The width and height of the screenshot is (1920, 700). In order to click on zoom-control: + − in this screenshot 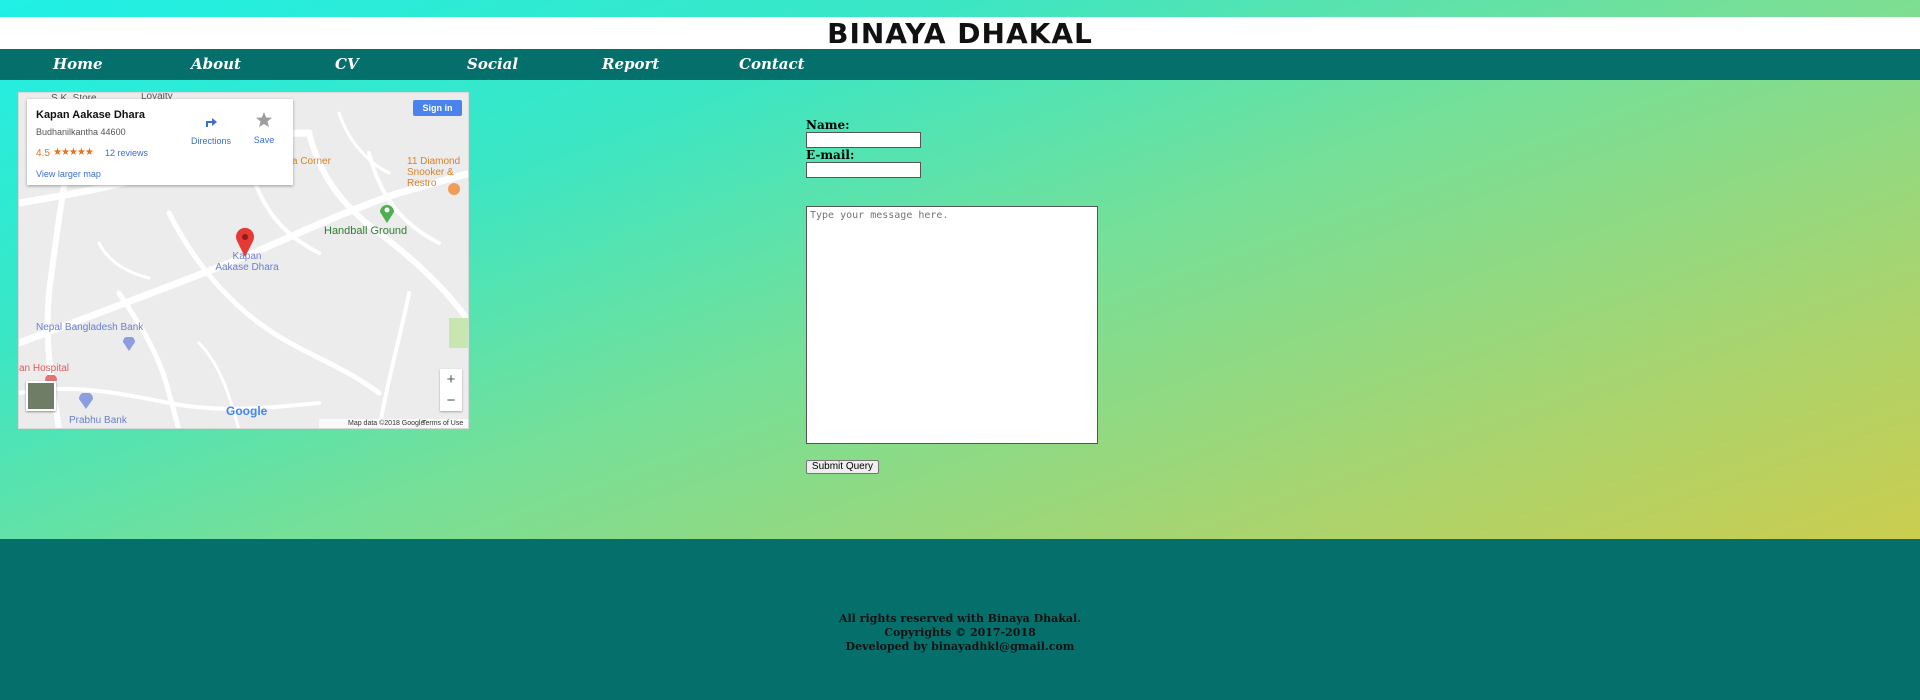, I will do `click(451, 390)`.